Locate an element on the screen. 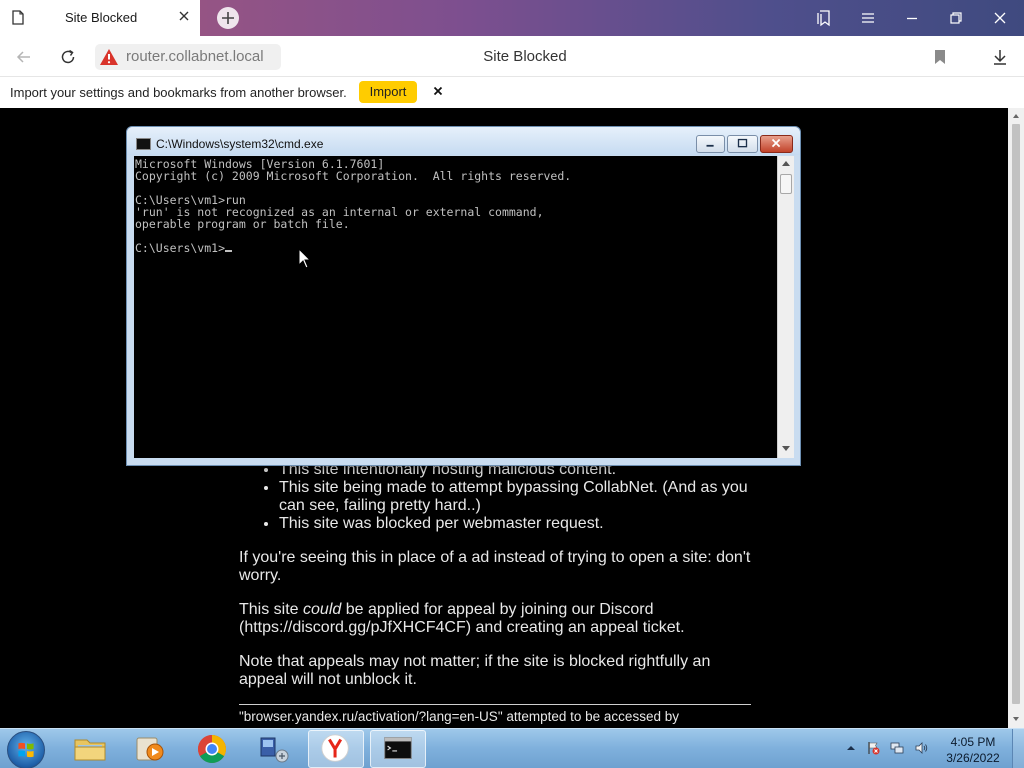 The width and height of the screenshot is (1024, 768). network-computer-icon is located at coordinates (274, 750).